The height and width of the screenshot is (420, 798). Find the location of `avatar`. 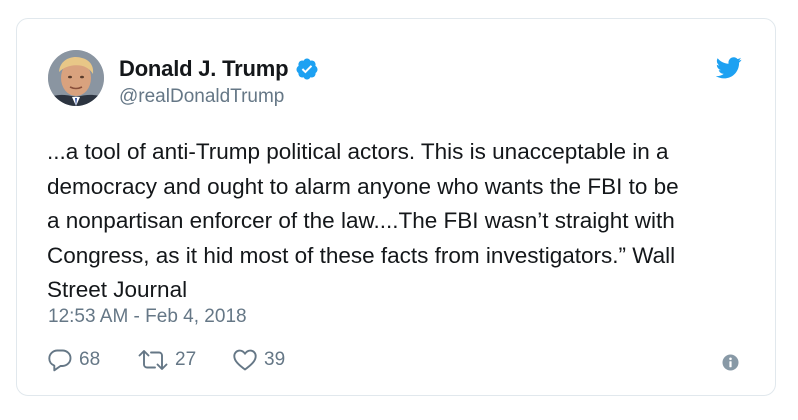

avatar is located at coordinates (76, 78).